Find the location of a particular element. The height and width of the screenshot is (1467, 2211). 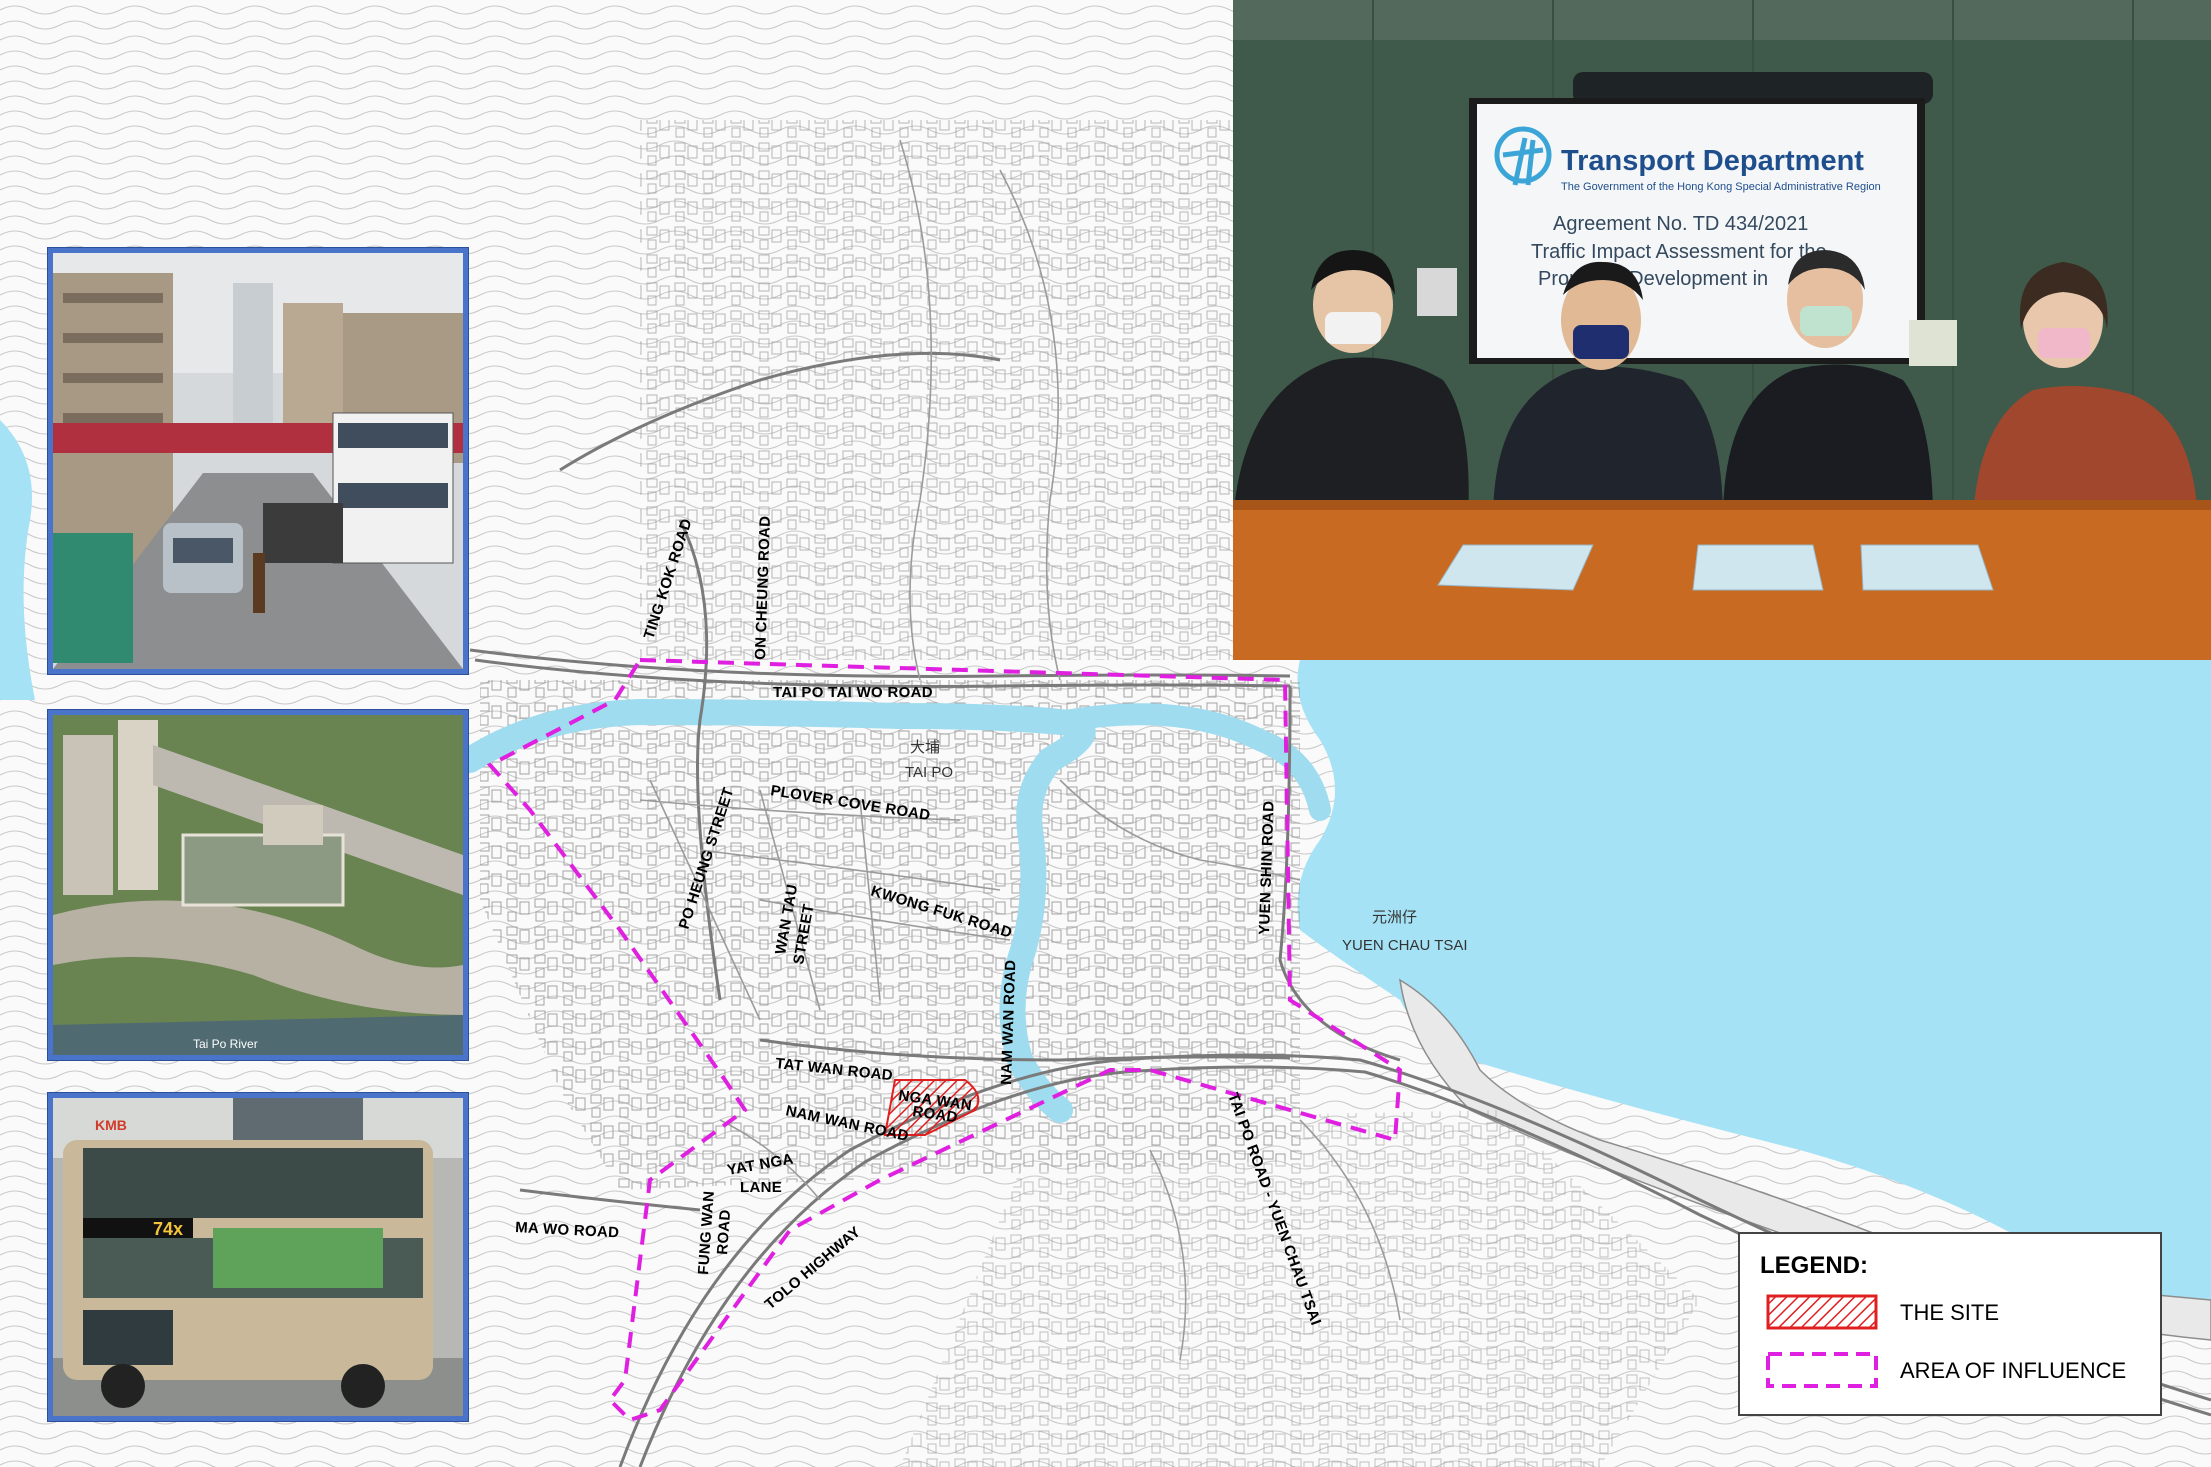

map-legend: LEGEND: THE SITE AREA OF INFLUENCE is located at coordinates (1950, 1324).